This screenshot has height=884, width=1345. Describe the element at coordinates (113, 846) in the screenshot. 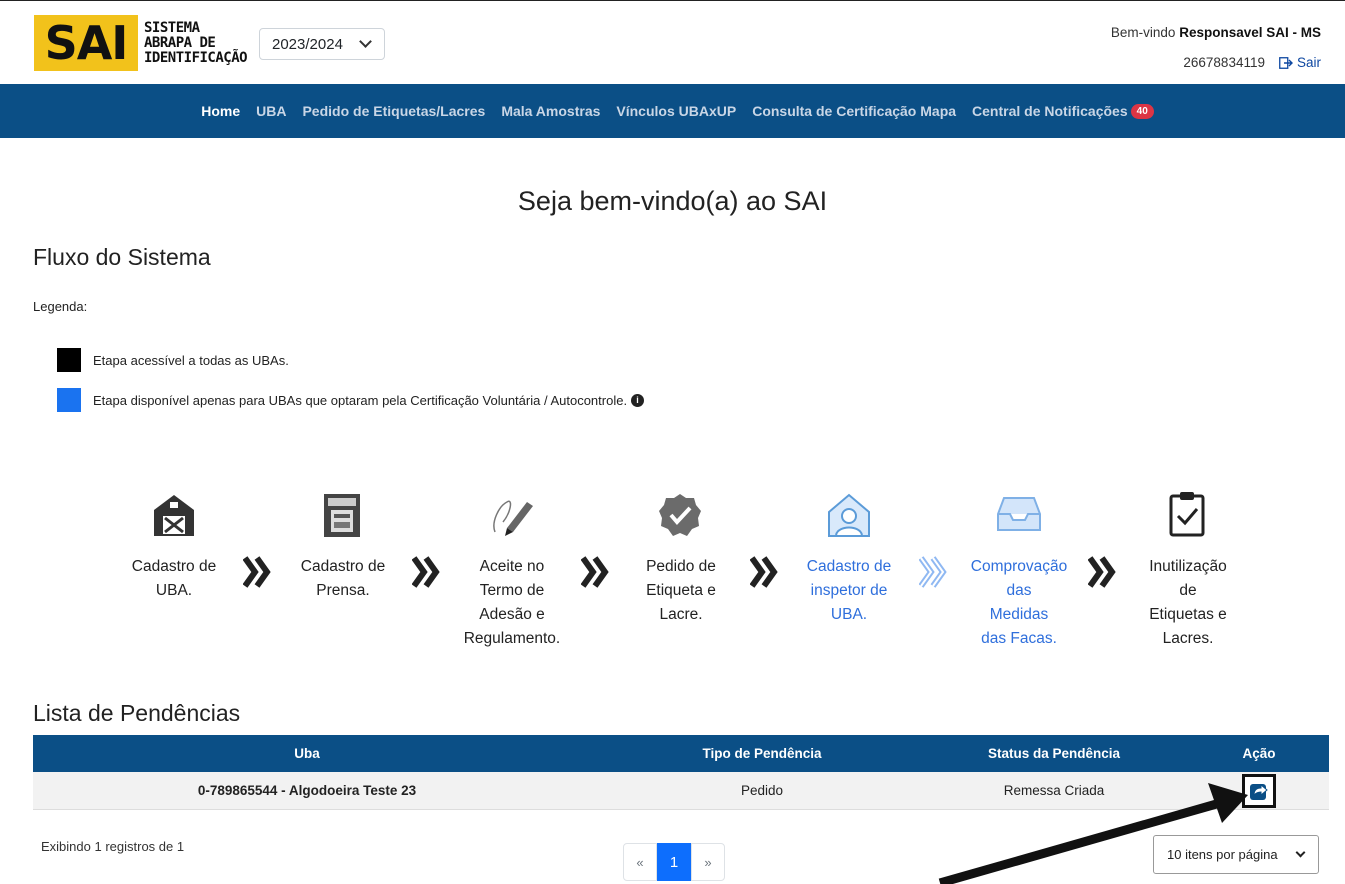

I see `records-info: Exibindo 1 registros de 1` at that location.